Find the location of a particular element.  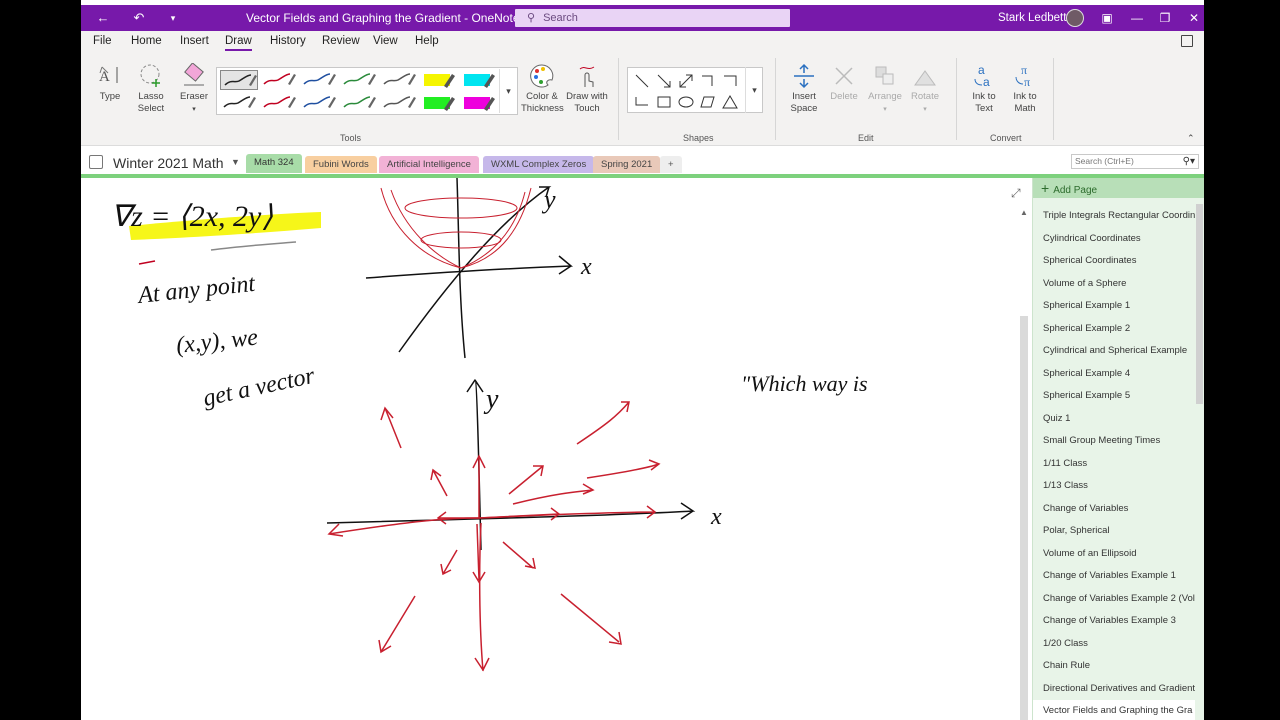

notebook-view-icon: ▣ is located at coordinates (1107, 18).